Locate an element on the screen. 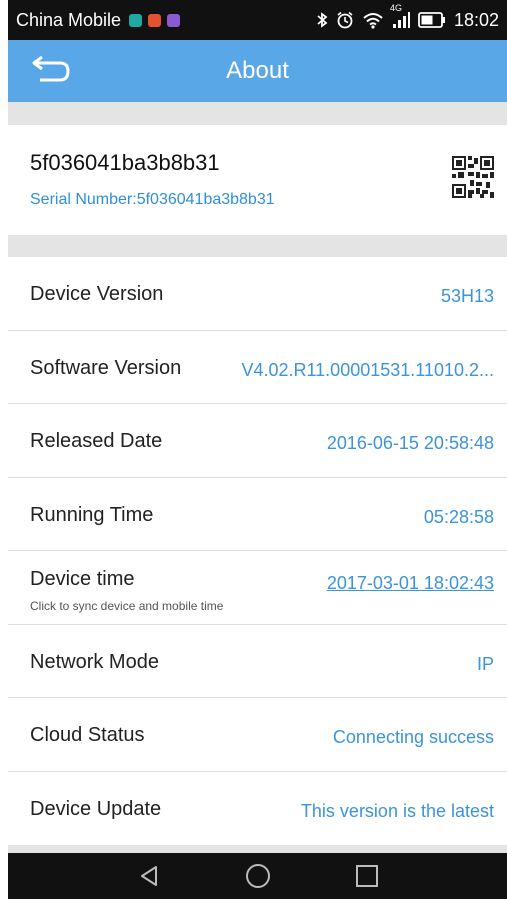  sync-hint: Click to sync device and mobile time is located at coordinates (127, 606).